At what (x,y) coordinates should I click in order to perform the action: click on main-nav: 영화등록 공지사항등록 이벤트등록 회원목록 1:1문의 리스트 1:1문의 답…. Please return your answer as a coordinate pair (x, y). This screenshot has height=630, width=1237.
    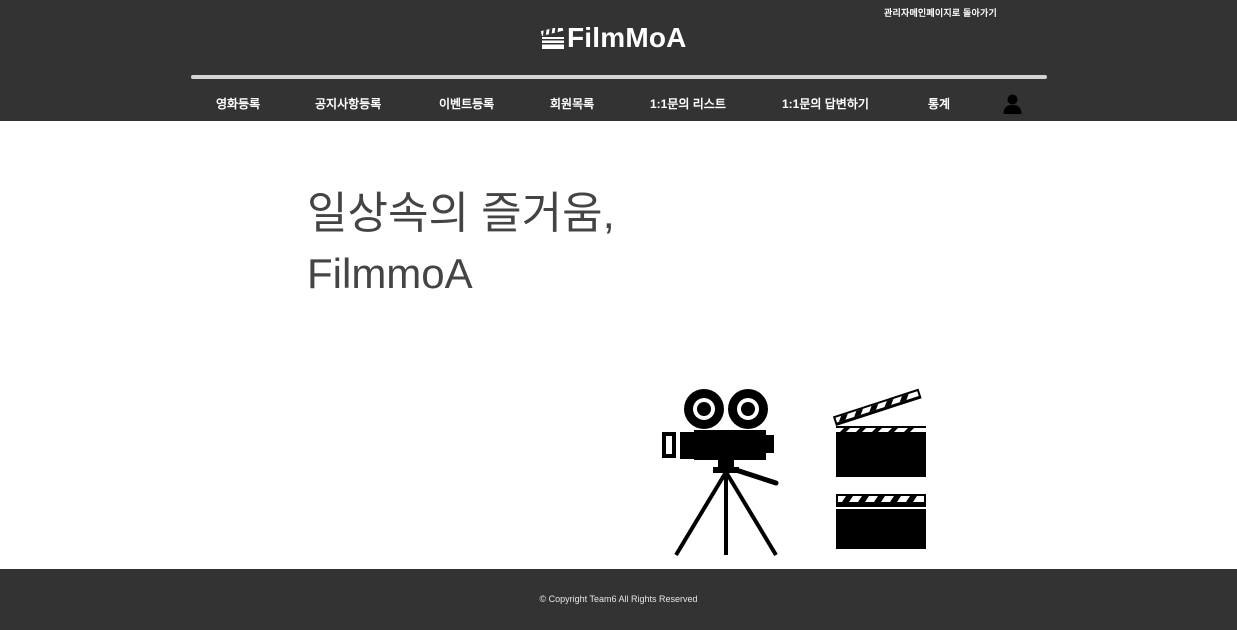
    Looking at the image, I should click on (619, 101).